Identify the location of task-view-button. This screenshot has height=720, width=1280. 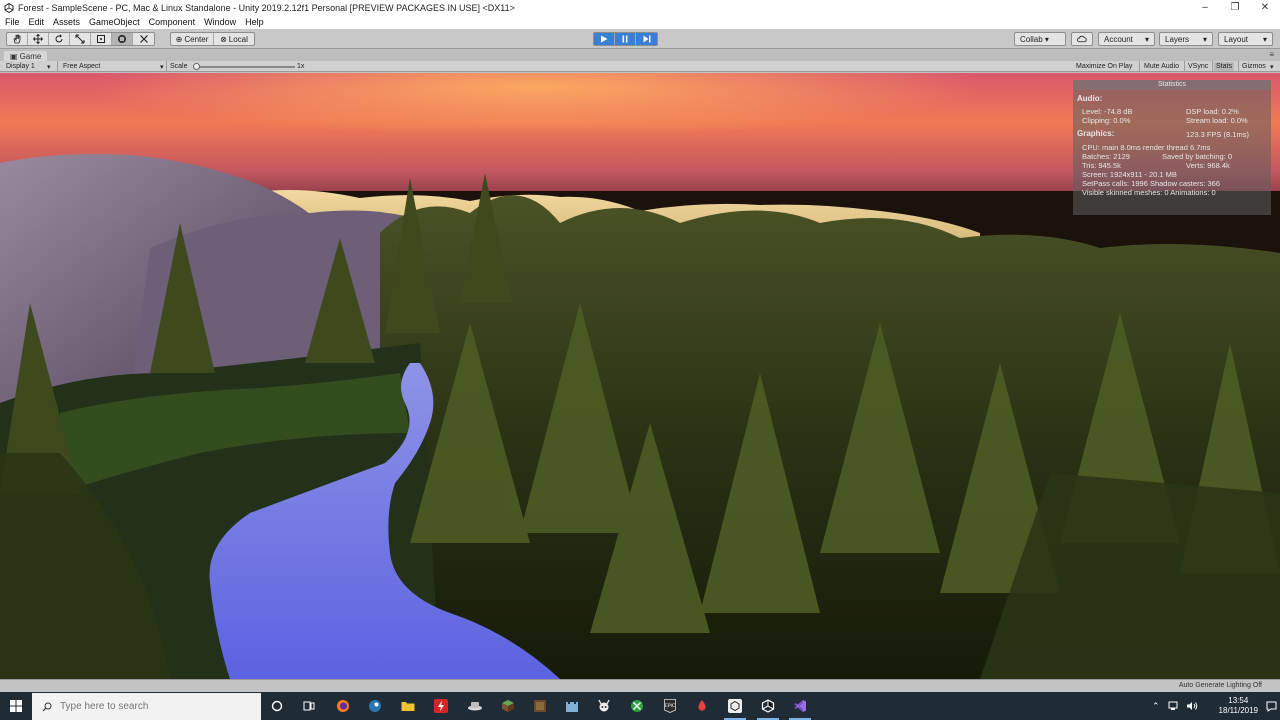
(309, 706).